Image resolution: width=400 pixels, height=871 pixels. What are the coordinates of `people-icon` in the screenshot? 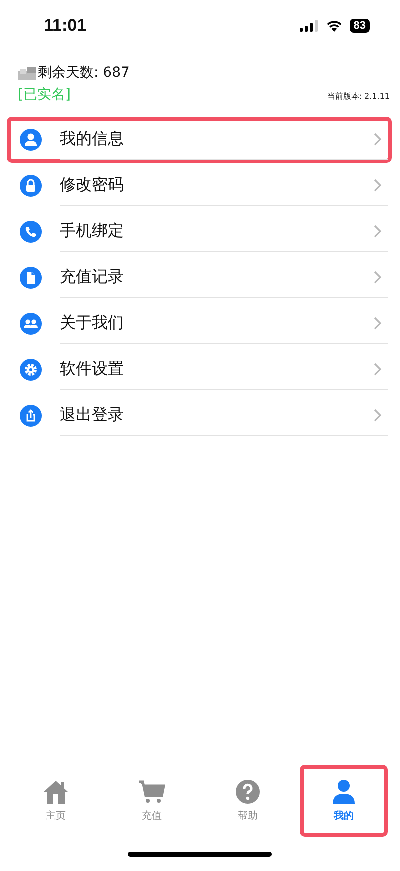 It's located at (31, 324).